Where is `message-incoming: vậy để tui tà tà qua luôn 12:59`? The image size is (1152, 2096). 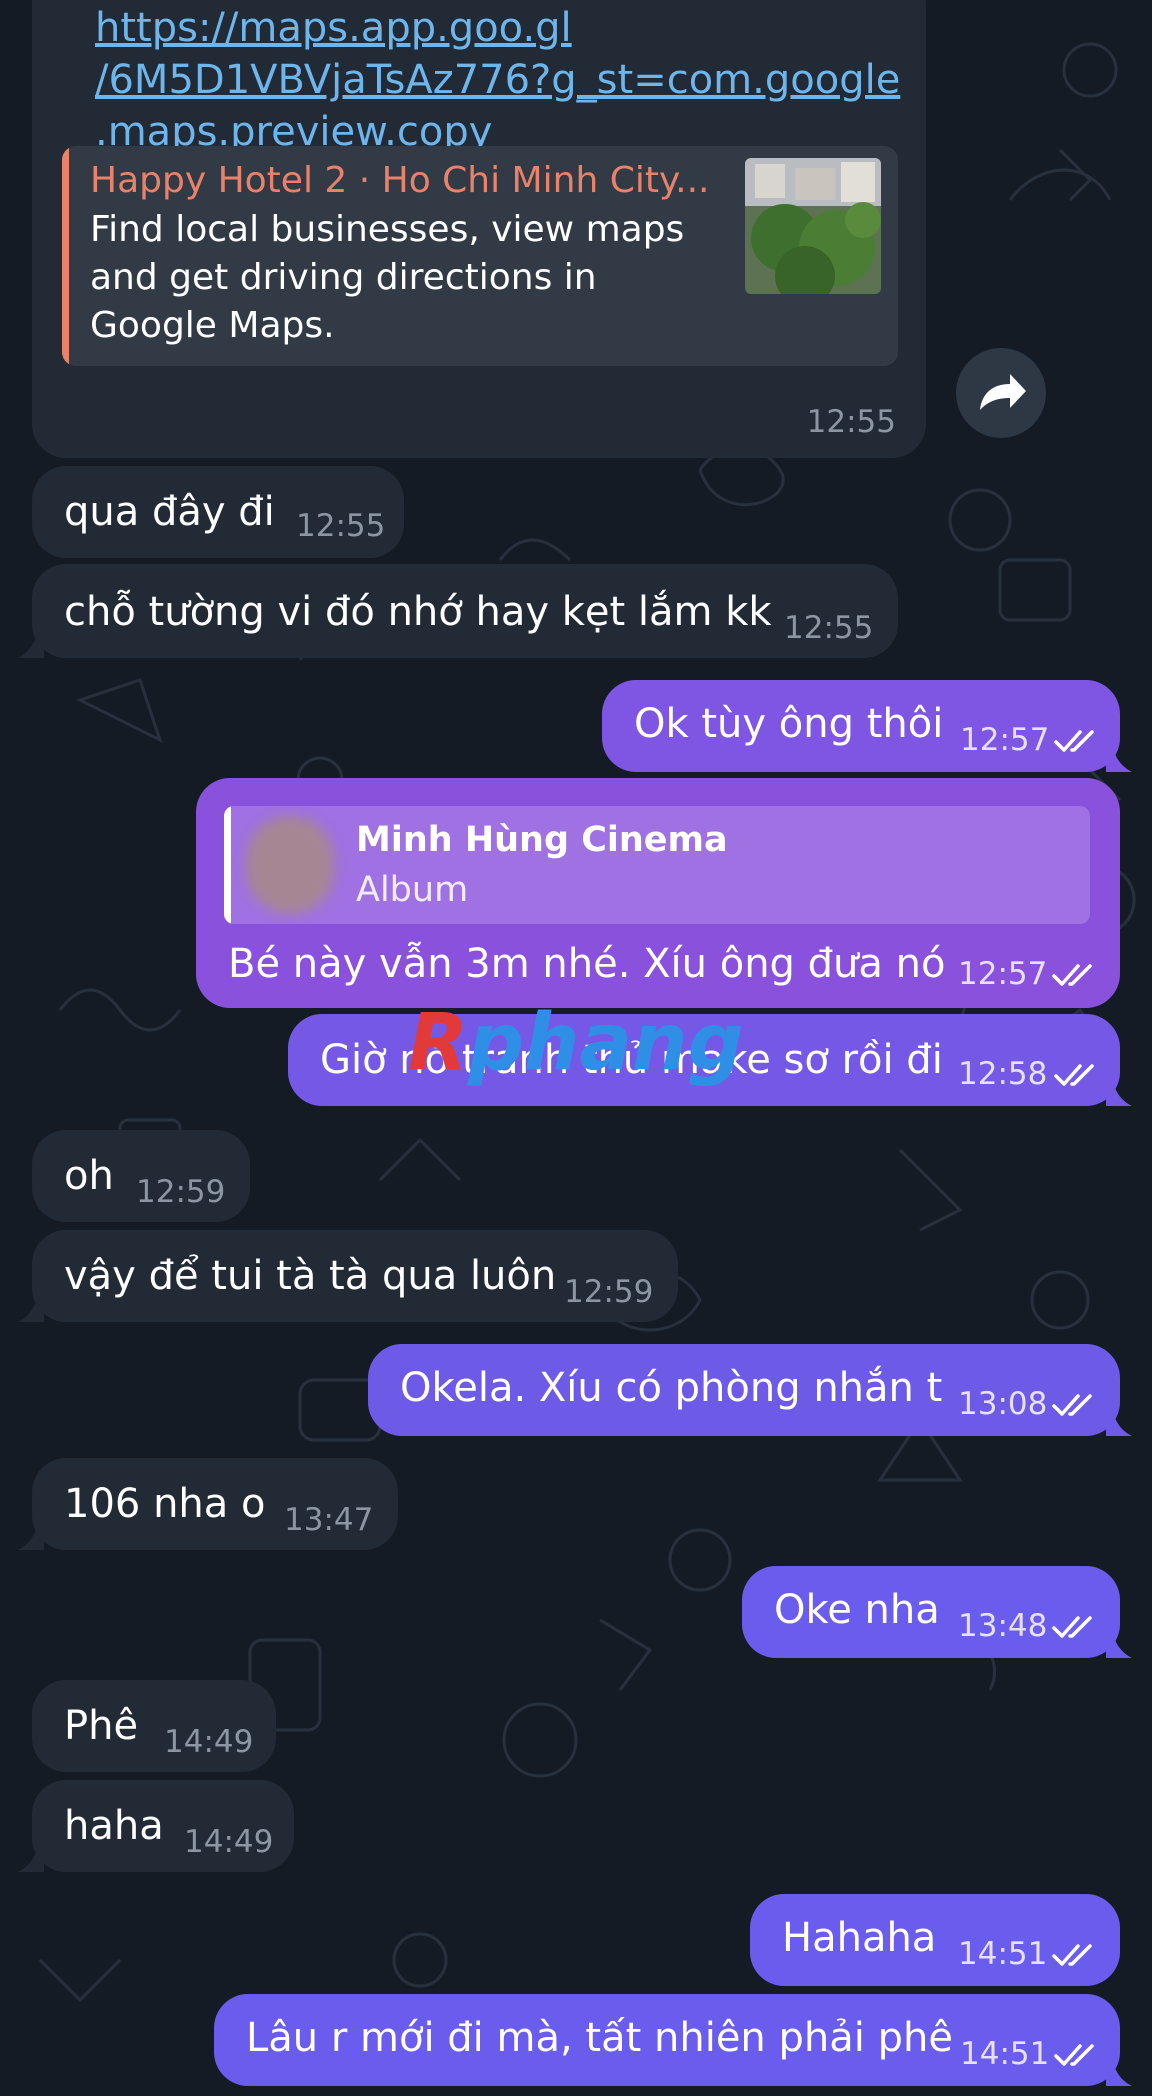 message-incoming: vậy để tui tà tà qua luôn 12:59 is located at coordinates (348, 1276).